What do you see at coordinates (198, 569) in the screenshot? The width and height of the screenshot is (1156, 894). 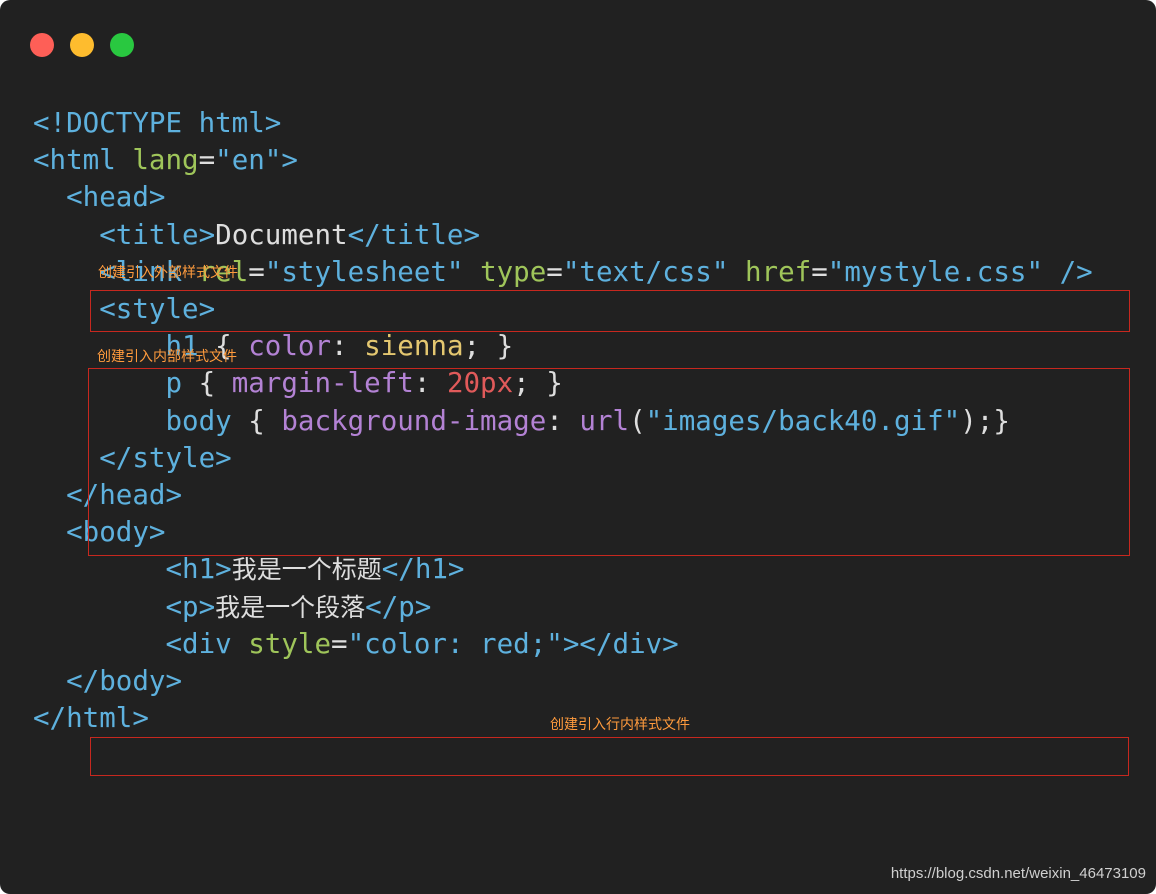 I see `code-token: <h1>` at bounding box center [198, 569].